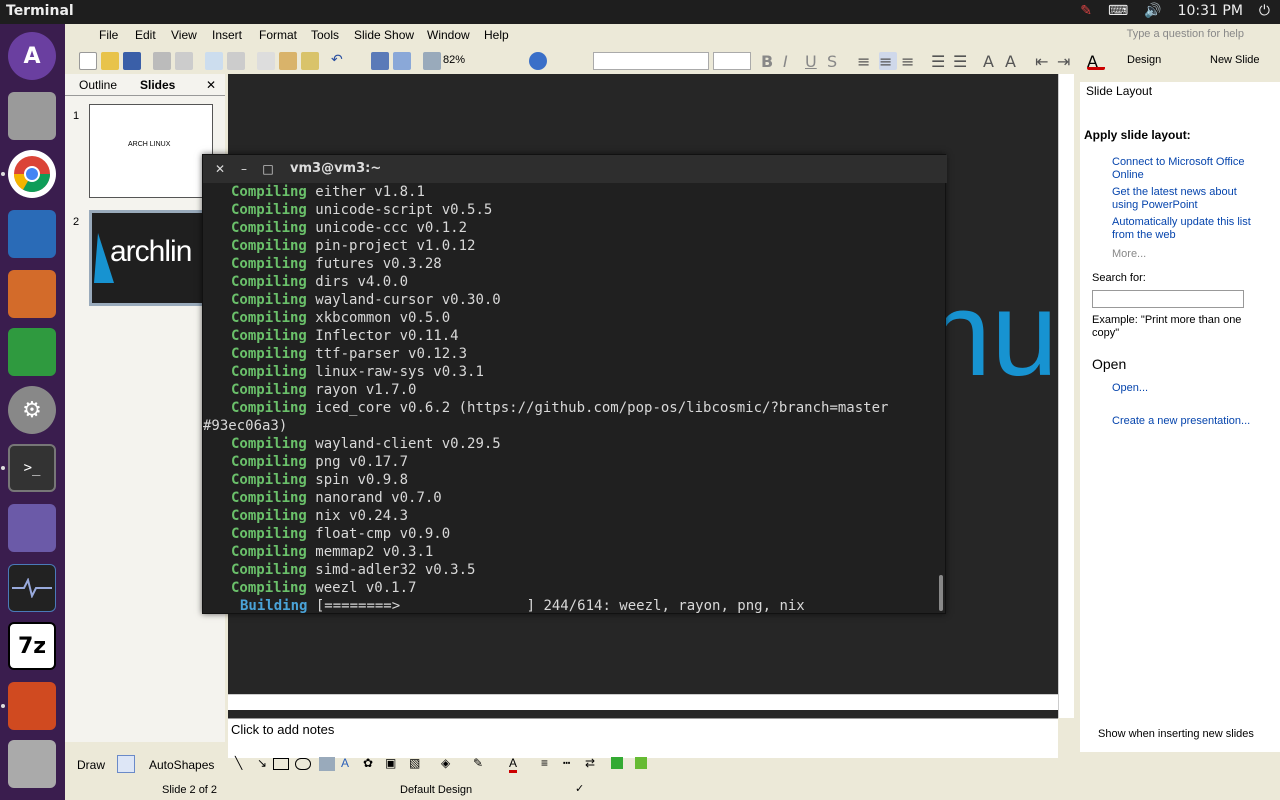  Describe the element at coordinates (88, 61) in the screenshot. I see `new-icon` at that location.